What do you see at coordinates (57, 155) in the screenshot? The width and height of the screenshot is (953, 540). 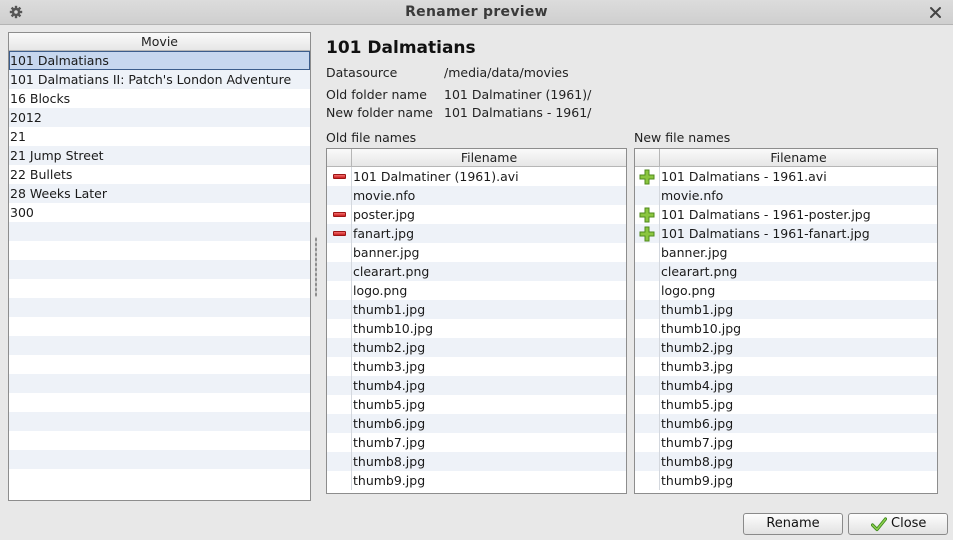 I see `movie-title-cell: 21 Jump Street` at bounding box center [57, 155].